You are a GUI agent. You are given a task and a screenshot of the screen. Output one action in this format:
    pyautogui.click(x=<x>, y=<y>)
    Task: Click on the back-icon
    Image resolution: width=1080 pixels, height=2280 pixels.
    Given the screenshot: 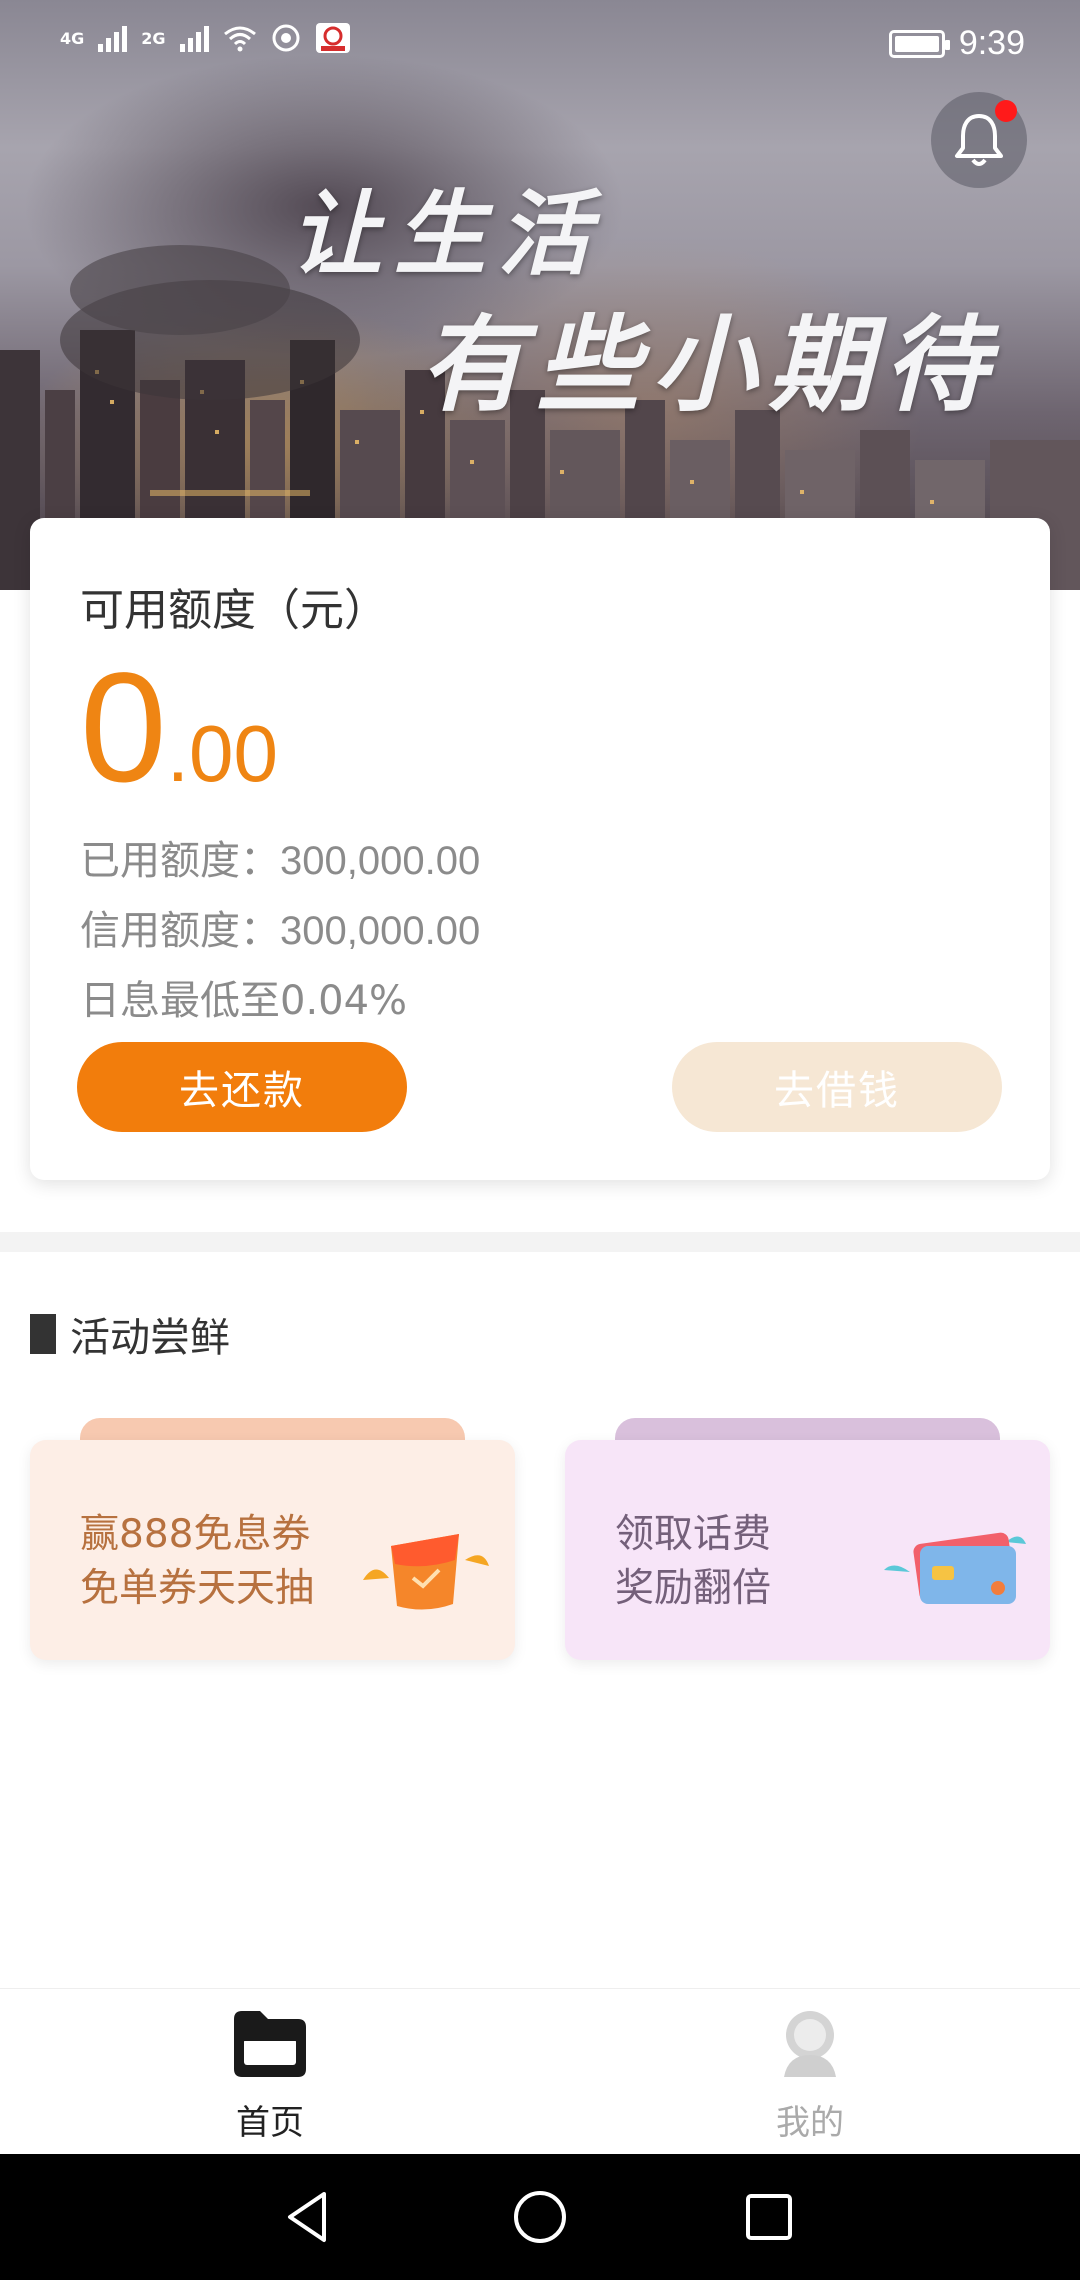 What is the action you would take?
    pyautogui.click(x=309, y=2217)
    